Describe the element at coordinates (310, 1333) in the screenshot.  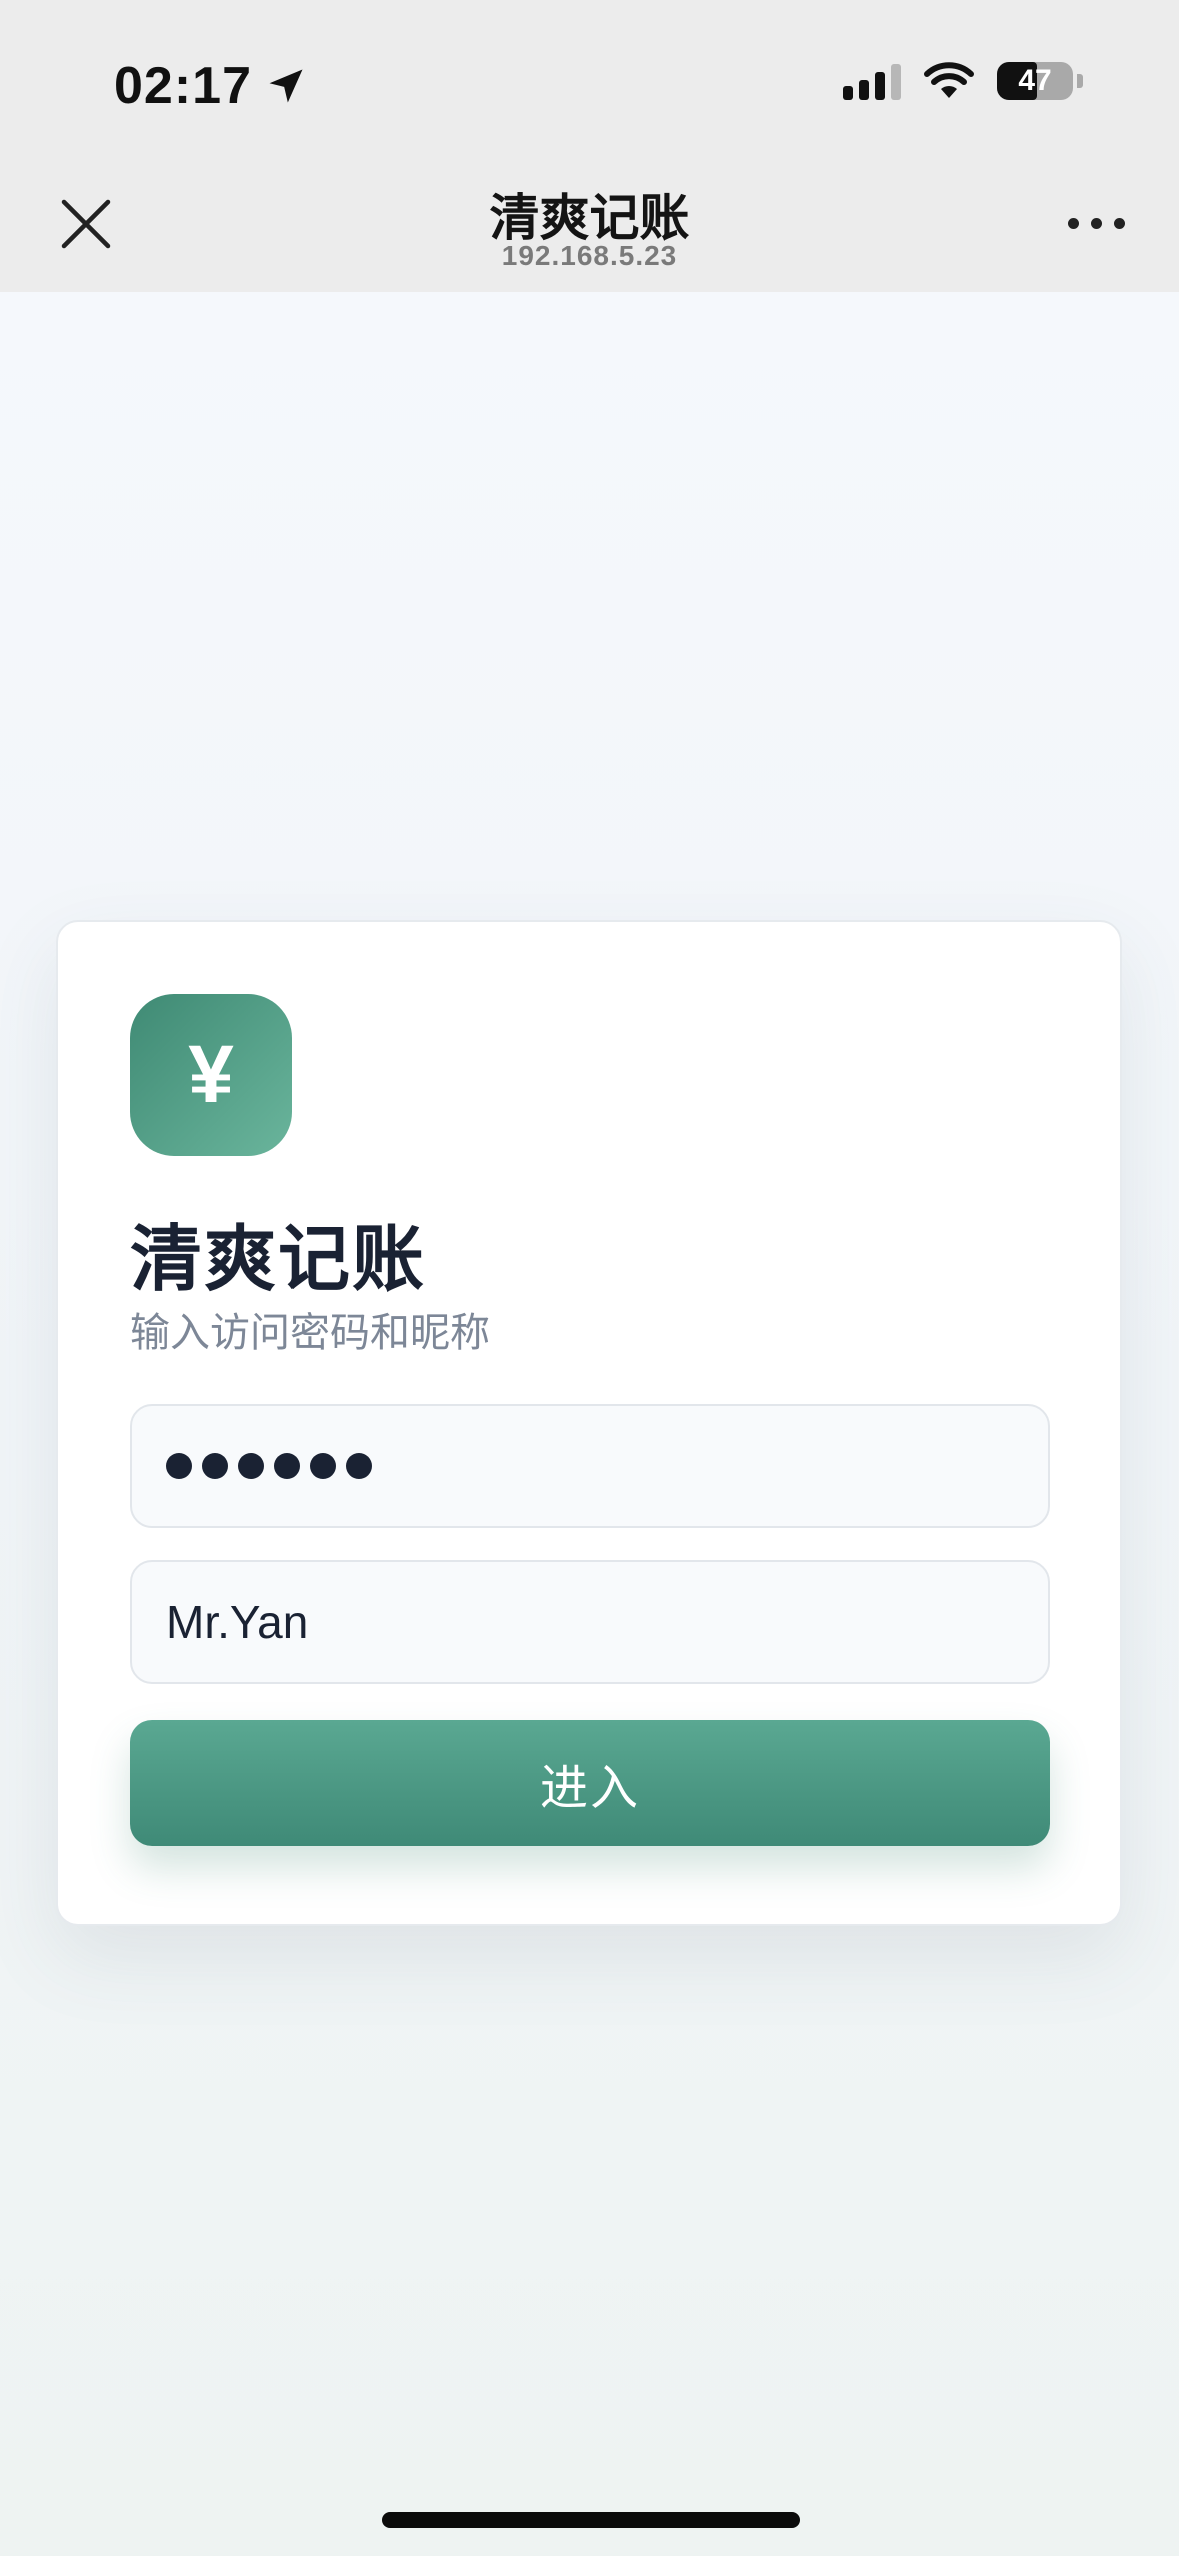
I see `login-subtitle: 输入访问密码和昵称` at that location.